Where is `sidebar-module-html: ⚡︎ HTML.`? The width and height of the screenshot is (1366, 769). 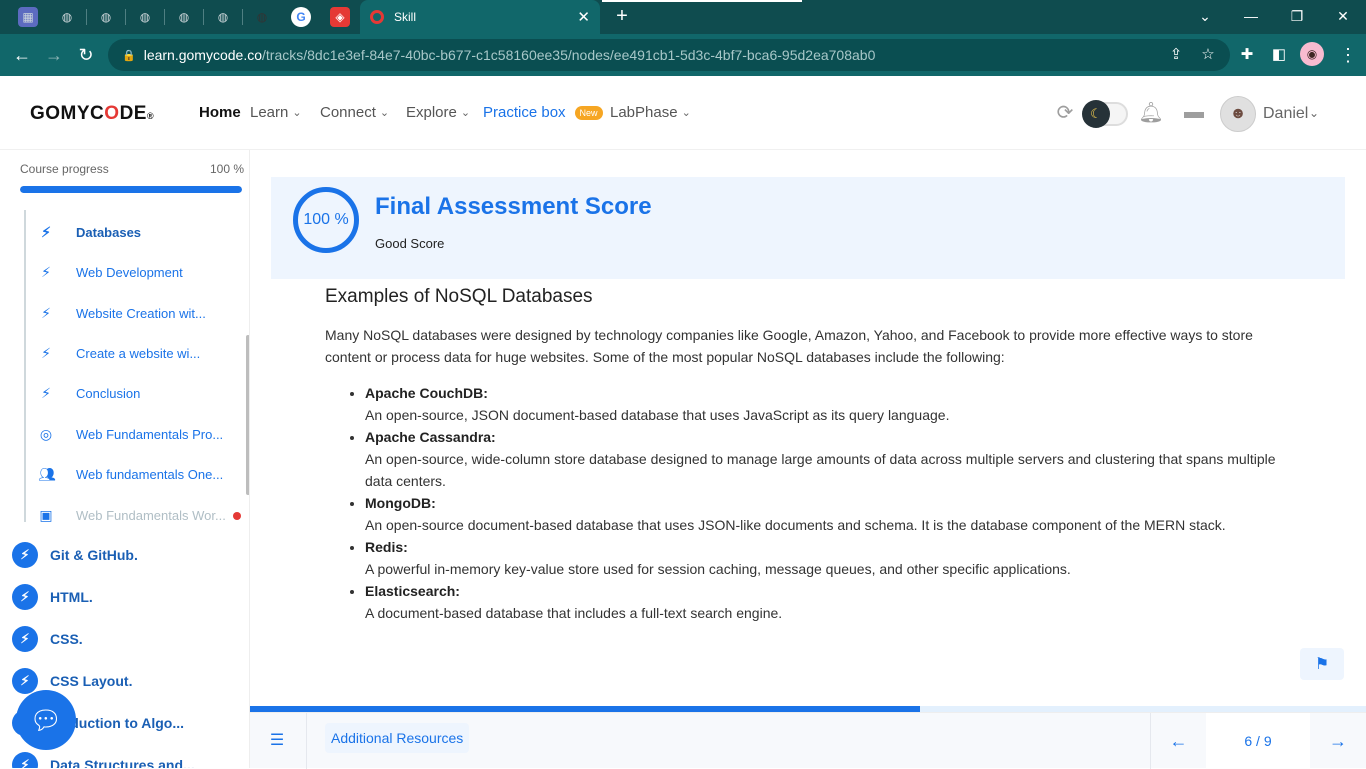 sidebar-module-html: ⚡︎ HTML. is located at coordinates (52, 597).